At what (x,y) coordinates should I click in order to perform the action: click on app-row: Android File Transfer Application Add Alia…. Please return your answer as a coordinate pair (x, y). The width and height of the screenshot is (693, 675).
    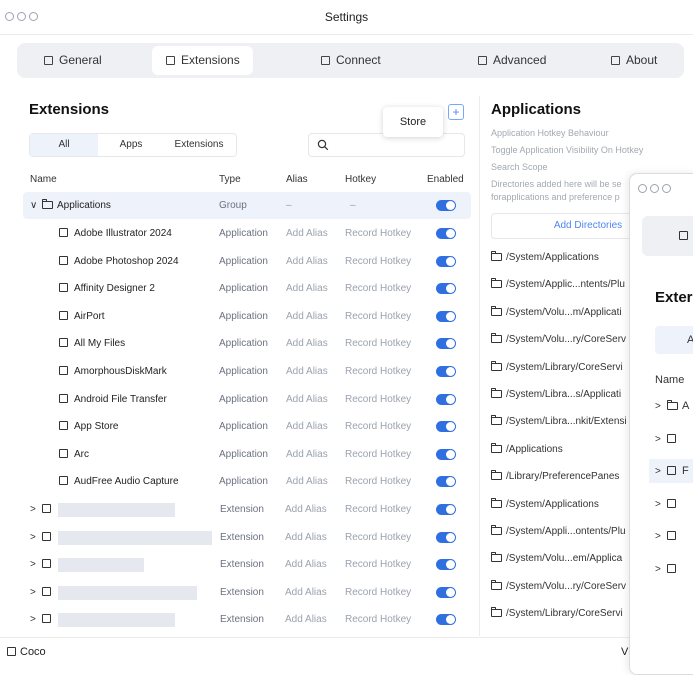
    Looking at the image, I should click on (247, 399).